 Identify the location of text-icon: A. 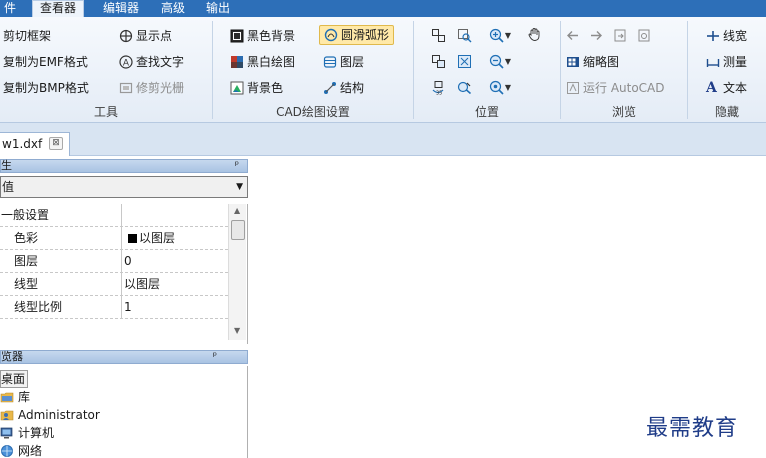
(711, 88).